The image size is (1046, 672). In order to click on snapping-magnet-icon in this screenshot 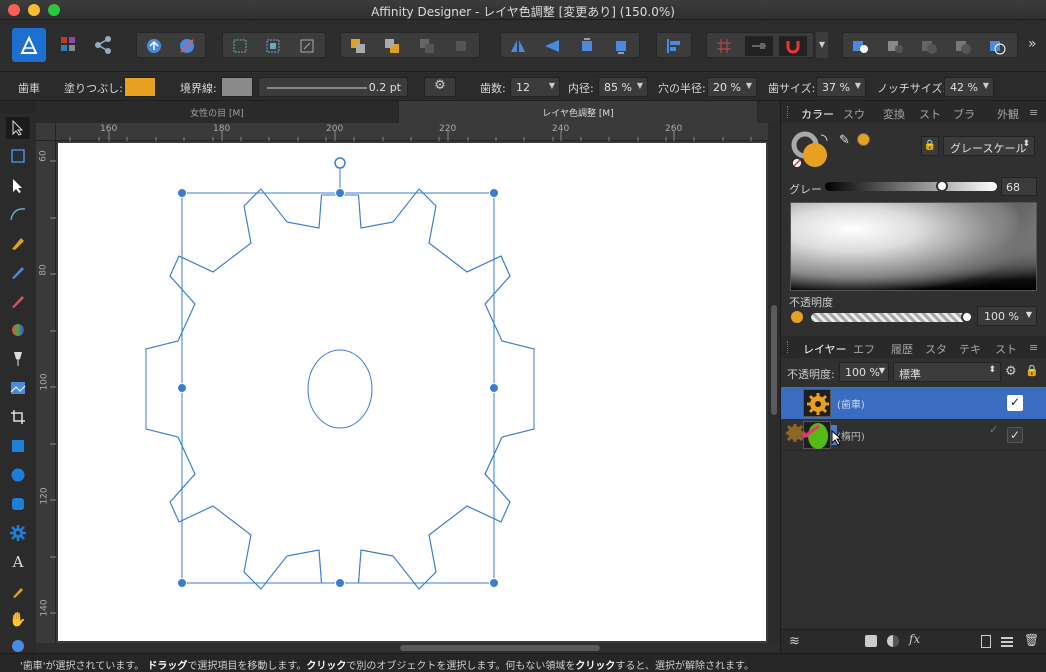, I will do `click(793, 46)`.